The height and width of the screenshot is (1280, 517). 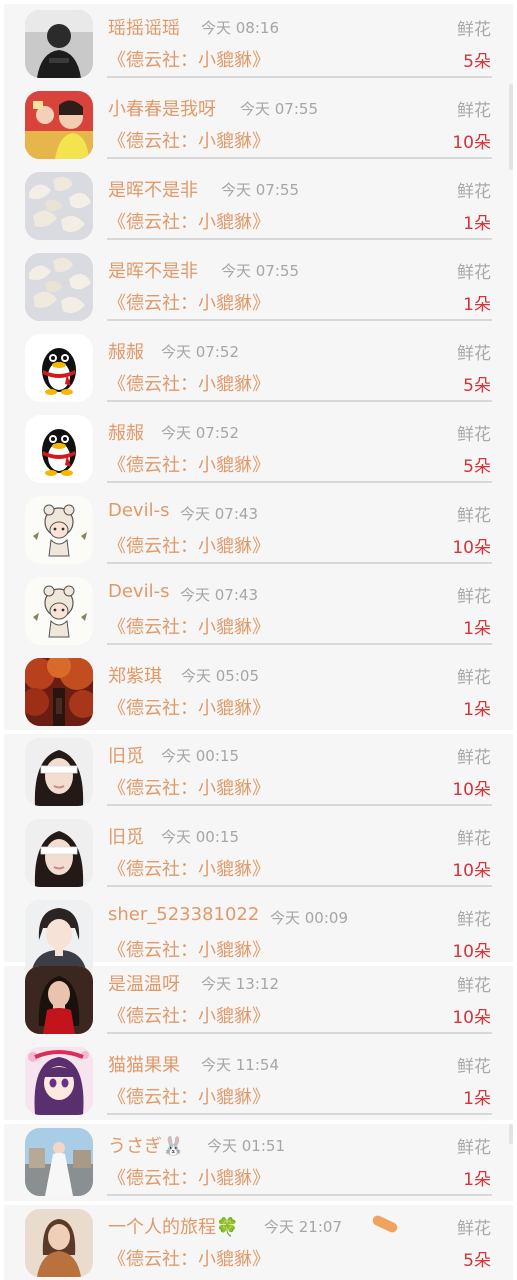 I want to click on sender-name: 猫猫果果, so click(x=144, y=1065).